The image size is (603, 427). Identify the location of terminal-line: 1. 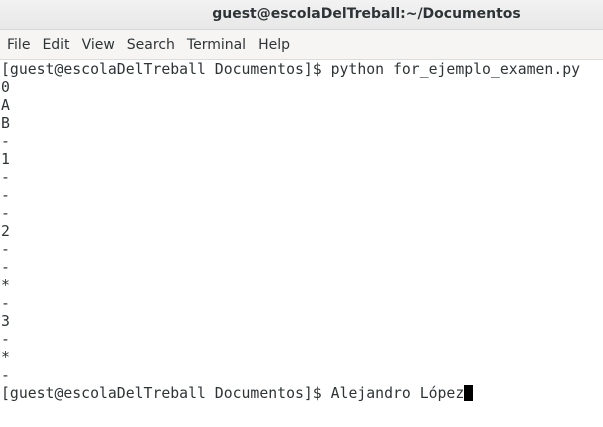
(5, 159).